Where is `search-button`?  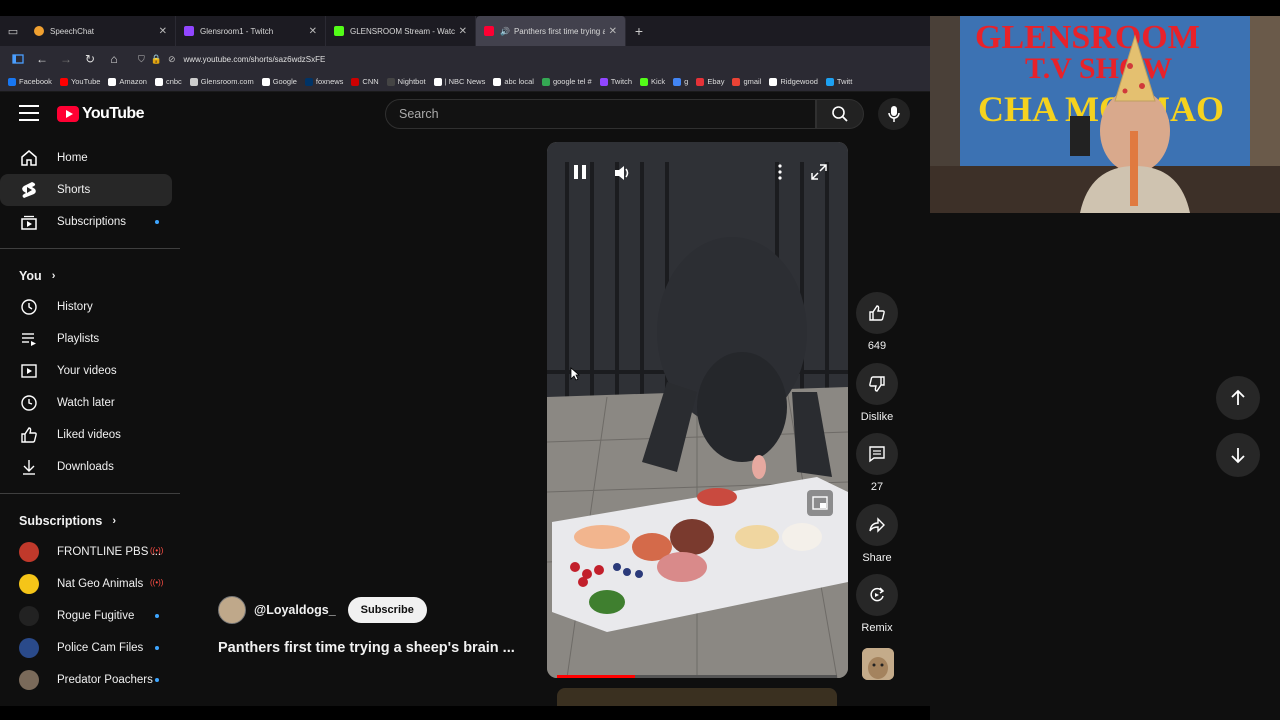
search-button is located at coordinates (840, 114).